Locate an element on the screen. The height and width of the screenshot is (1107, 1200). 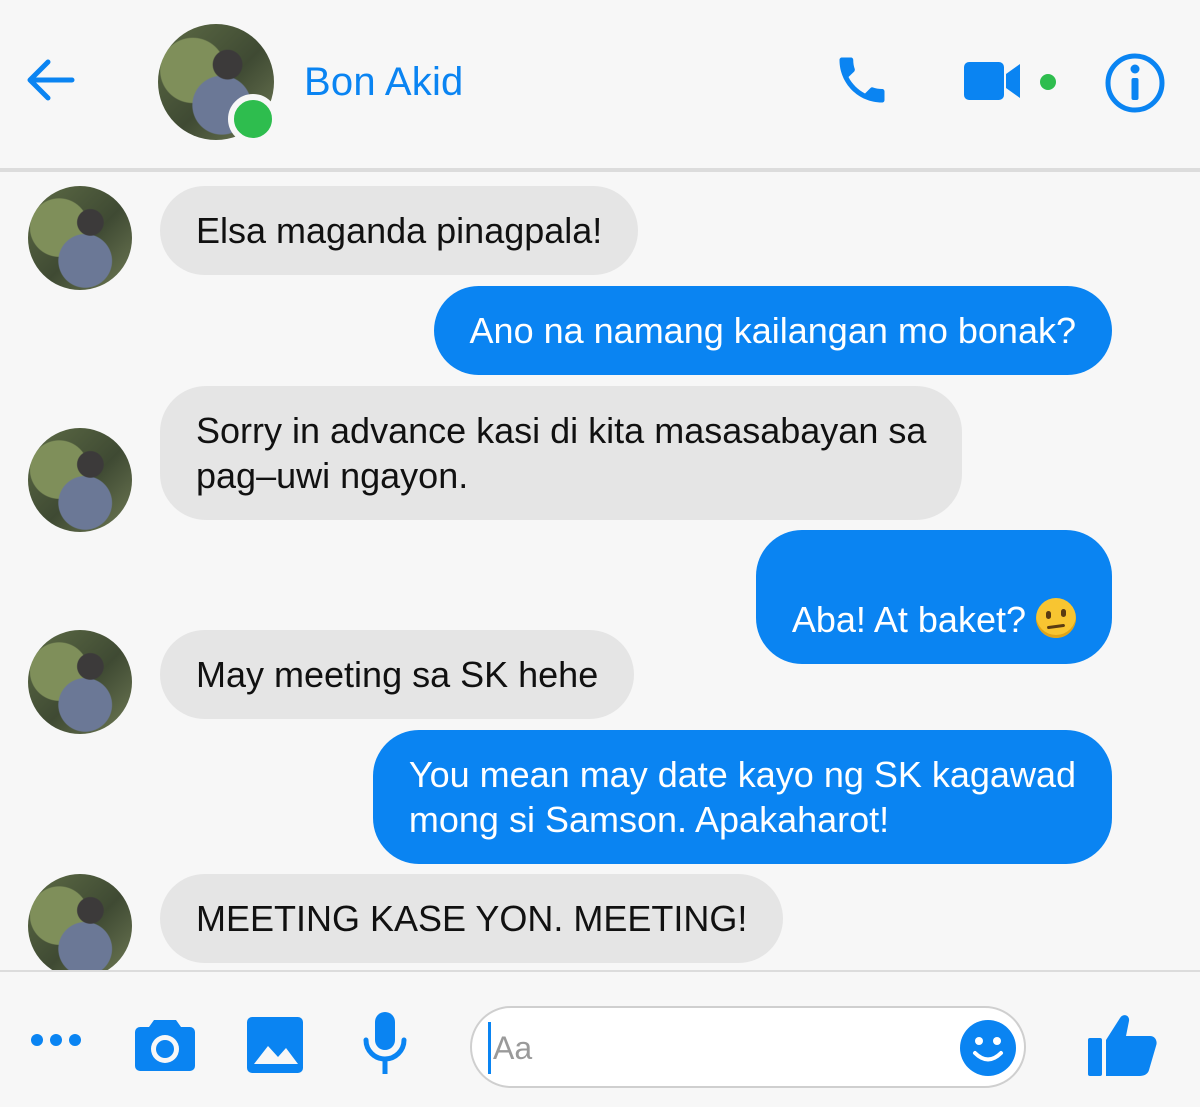
phone-icon is located at coordinates (862, 80).